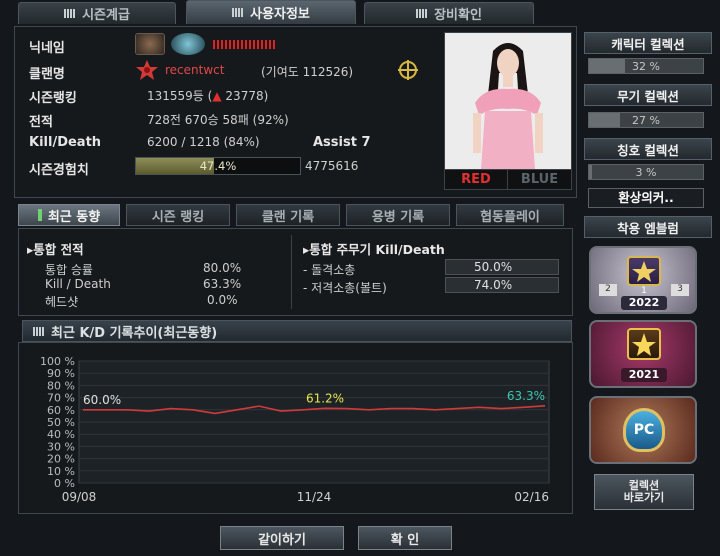 Image resolution: width=720 pixels, height=556 pixels. What do you see at coordinates (648, 149) in the screenshot?
I see `title-collection-label: 칭호 컬렉션` at bounding box center [648, 149].